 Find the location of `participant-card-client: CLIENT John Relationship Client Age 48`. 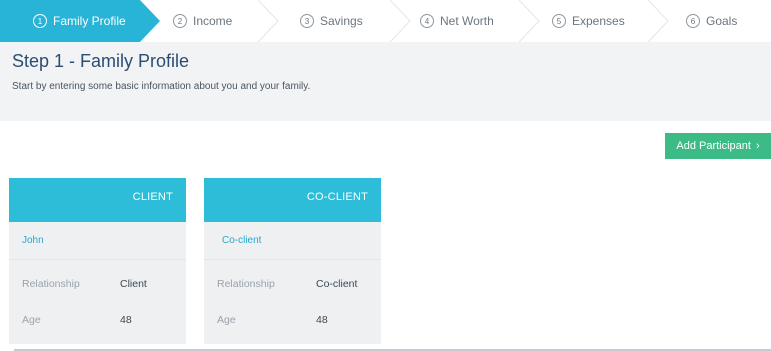

participant-card-client: CLIENT John Relationship Client Age 48 is located at coordinates (97, 261).